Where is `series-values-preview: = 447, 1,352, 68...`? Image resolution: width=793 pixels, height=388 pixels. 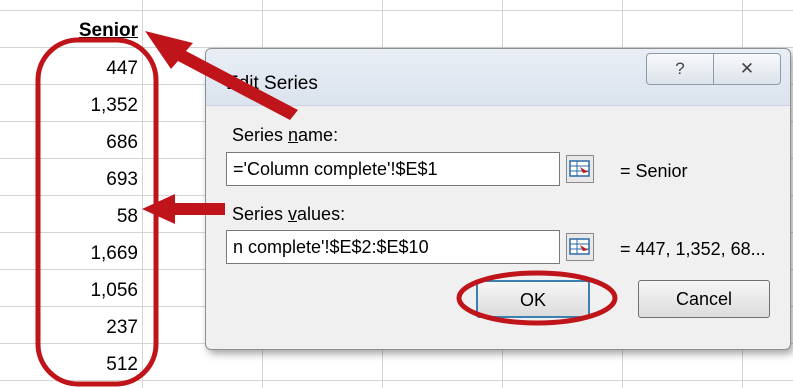 series-values-preview: = 447, 1,352, 68... is located at coordinates (693, 249).